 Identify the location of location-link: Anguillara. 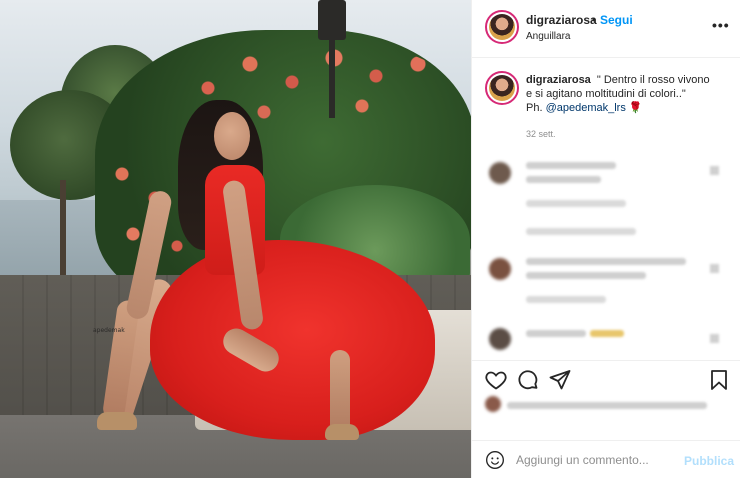
(548, 36).